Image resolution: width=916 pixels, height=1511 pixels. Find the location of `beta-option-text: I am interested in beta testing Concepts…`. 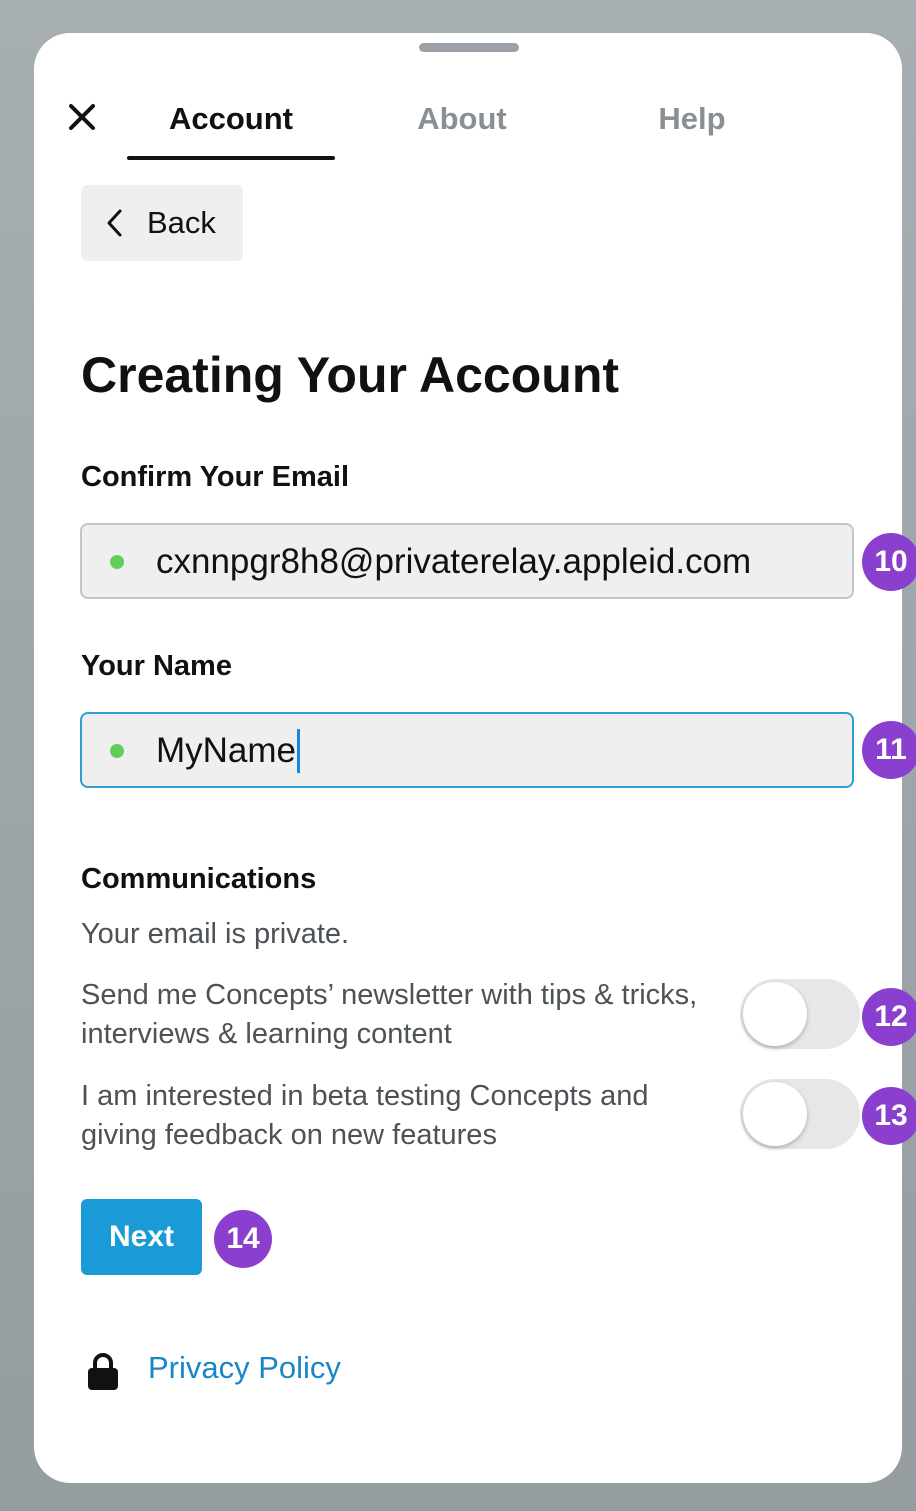

beta-option-text: I am interested in beta testing Concepts… is located at coordinates (365, 1115).